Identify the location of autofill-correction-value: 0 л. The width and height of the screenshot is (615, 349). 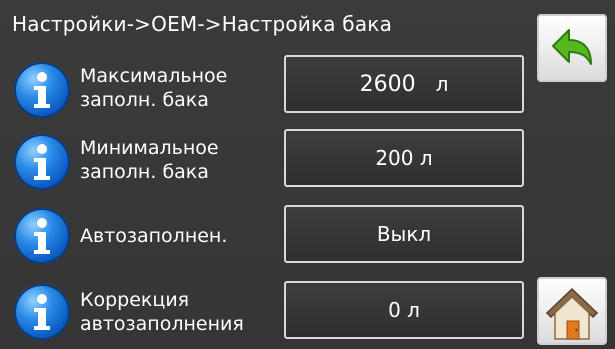
(404, 310).